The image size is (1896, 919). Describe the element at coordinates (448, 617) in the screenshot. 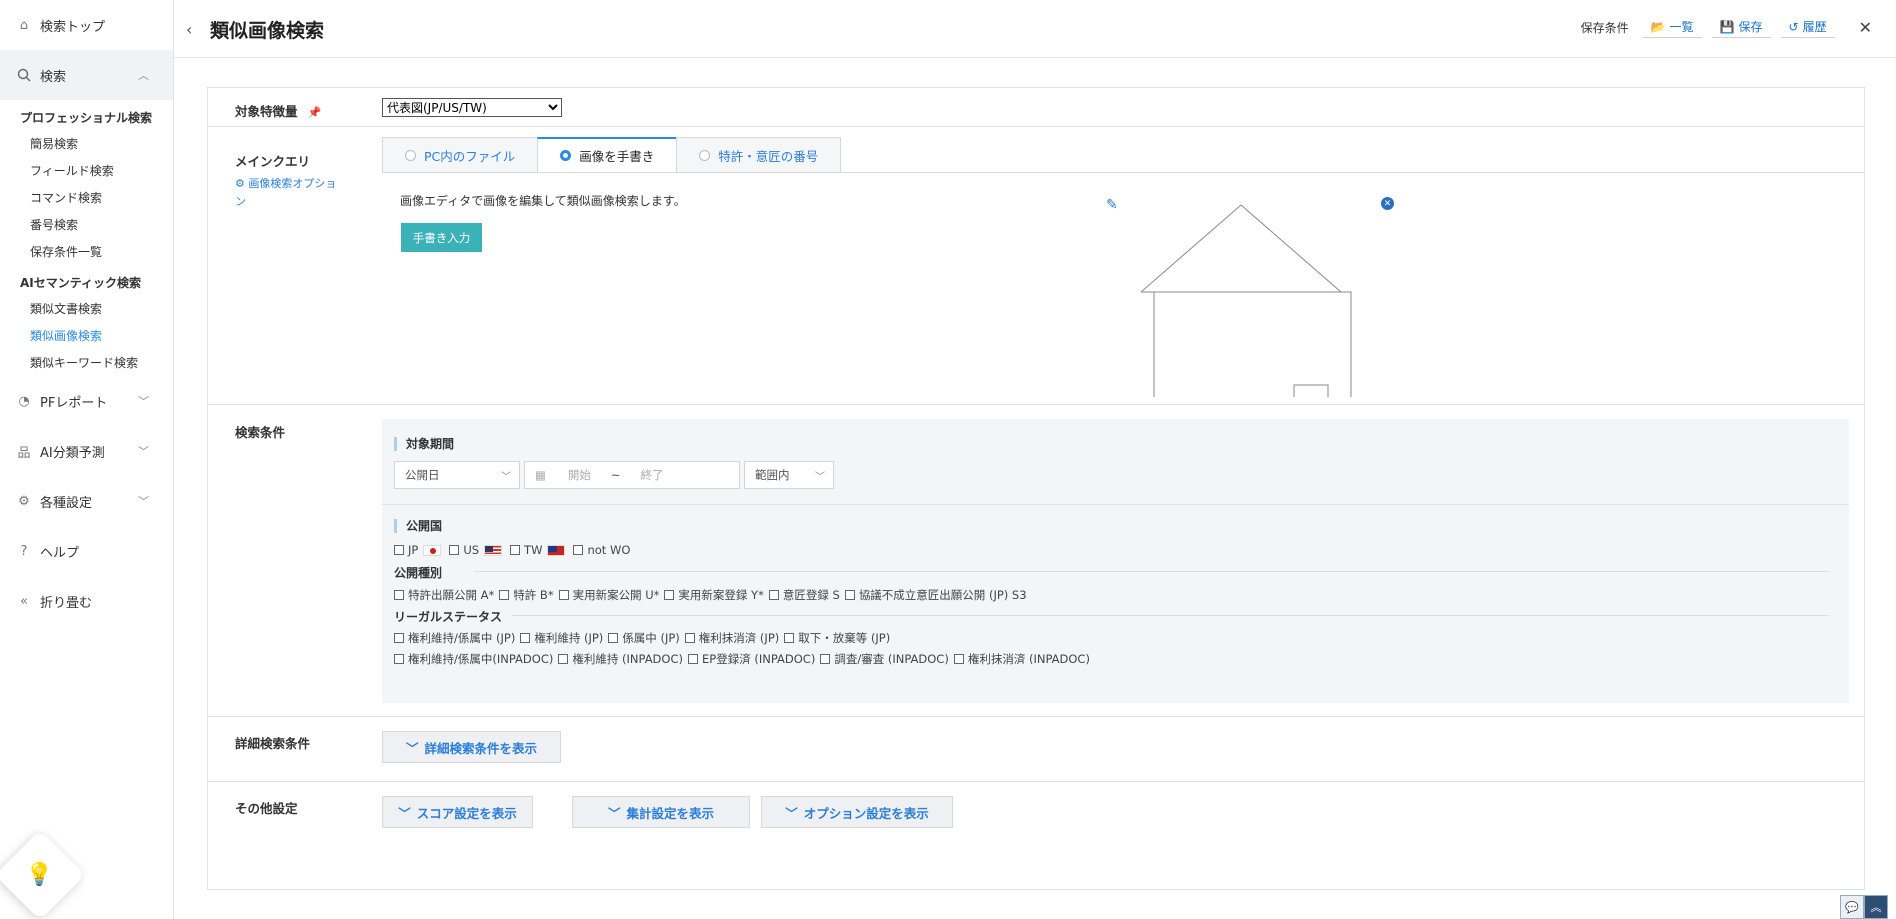

I see `legal-status-title: リーガルステータス` at that location.